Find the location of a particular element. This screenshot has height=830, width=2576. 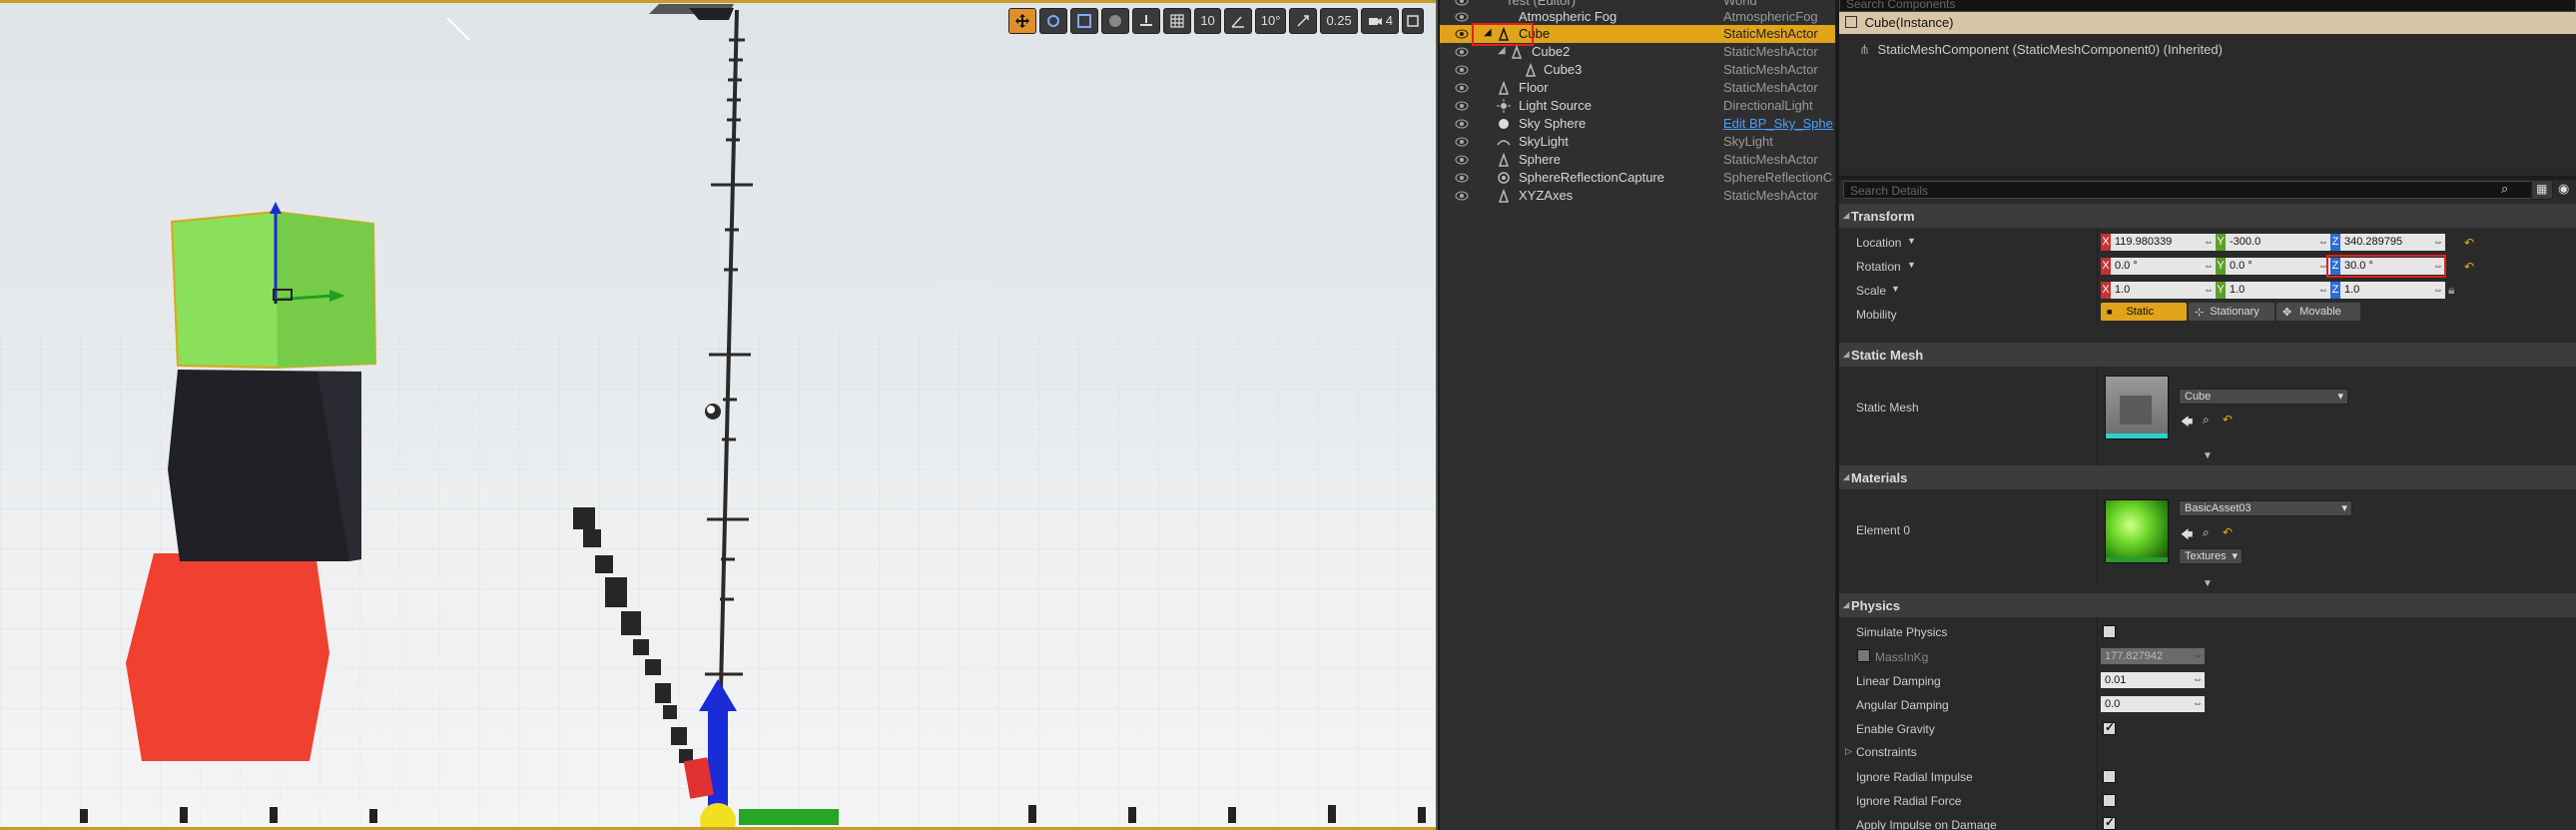

scale-z-value: 1.0 is located at coordinates (2392, 290).